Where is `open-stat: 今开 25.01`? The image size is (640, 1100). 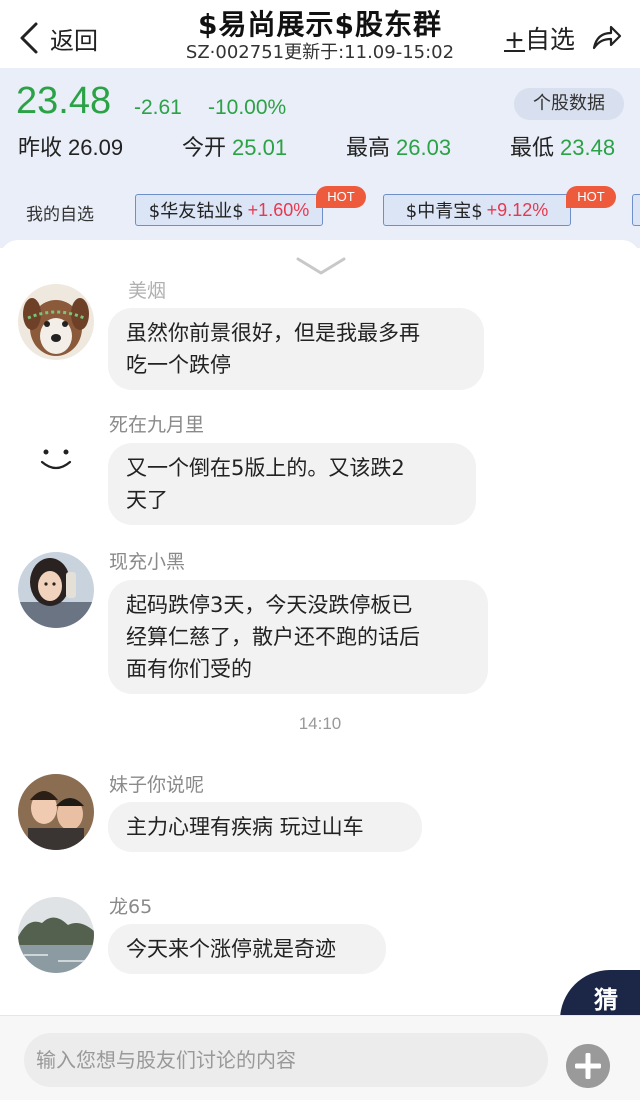 open-stat: 今开 25.01 is located at coordinates (234, 146).